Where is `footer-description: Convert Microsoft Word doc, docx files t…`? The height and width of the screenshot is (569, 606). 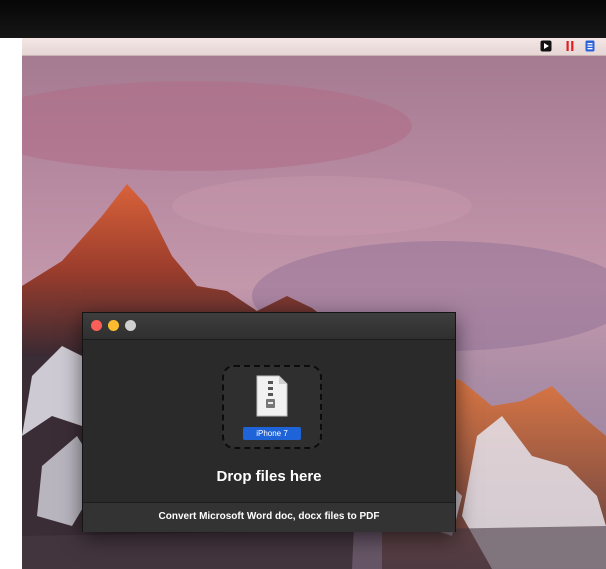 footer-description: Convert Microsoft Word doc, docx files t… is located at coordinates (269, 516).